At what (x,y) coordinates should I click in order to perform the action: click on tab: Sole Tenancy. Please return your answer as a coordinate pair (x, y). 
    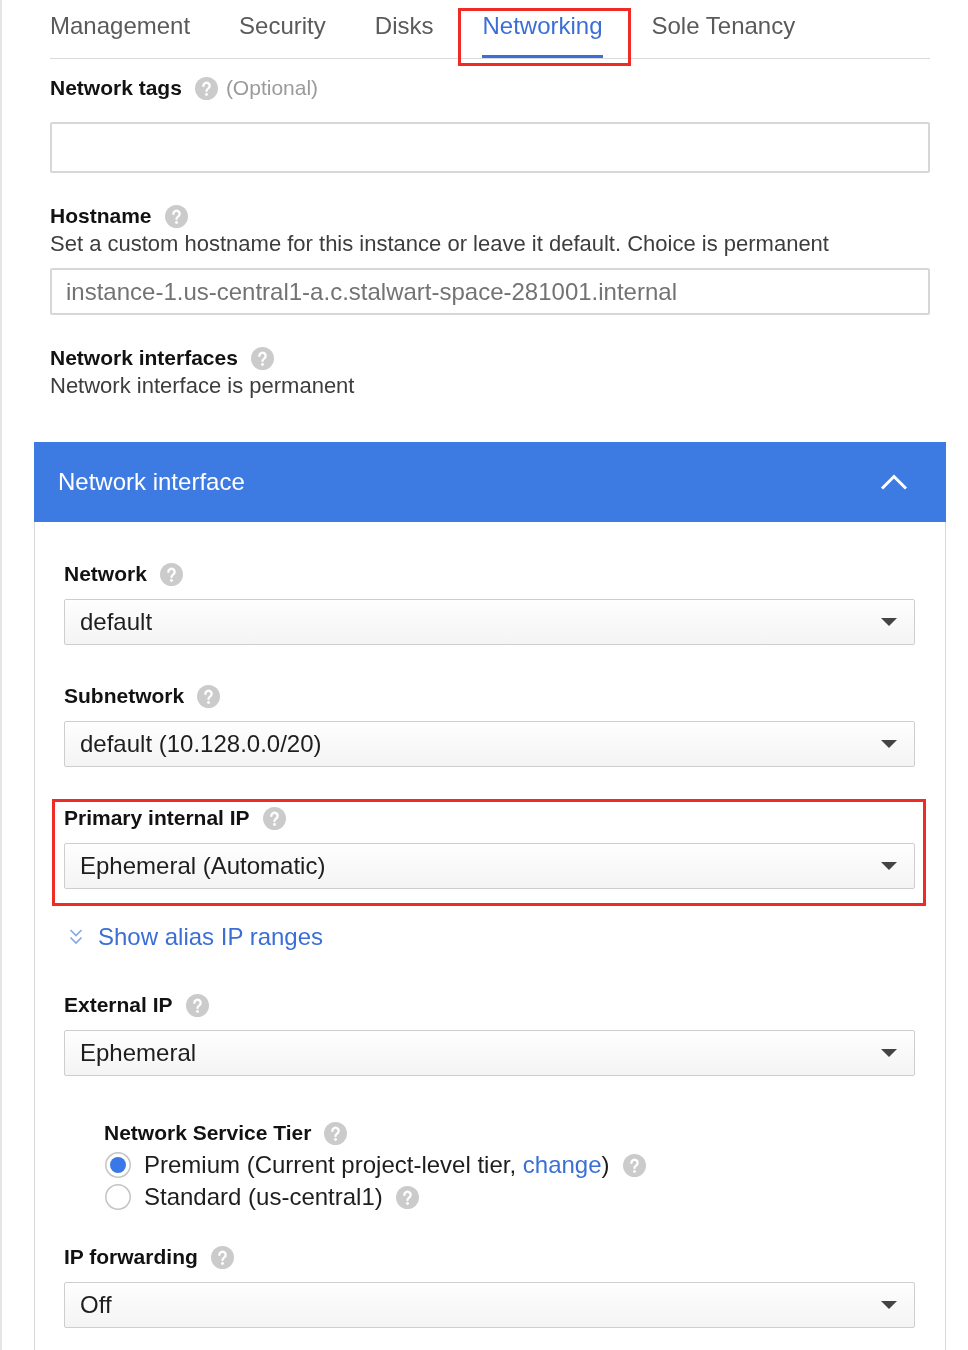
    Looking at the image, I should click on (723, 29).